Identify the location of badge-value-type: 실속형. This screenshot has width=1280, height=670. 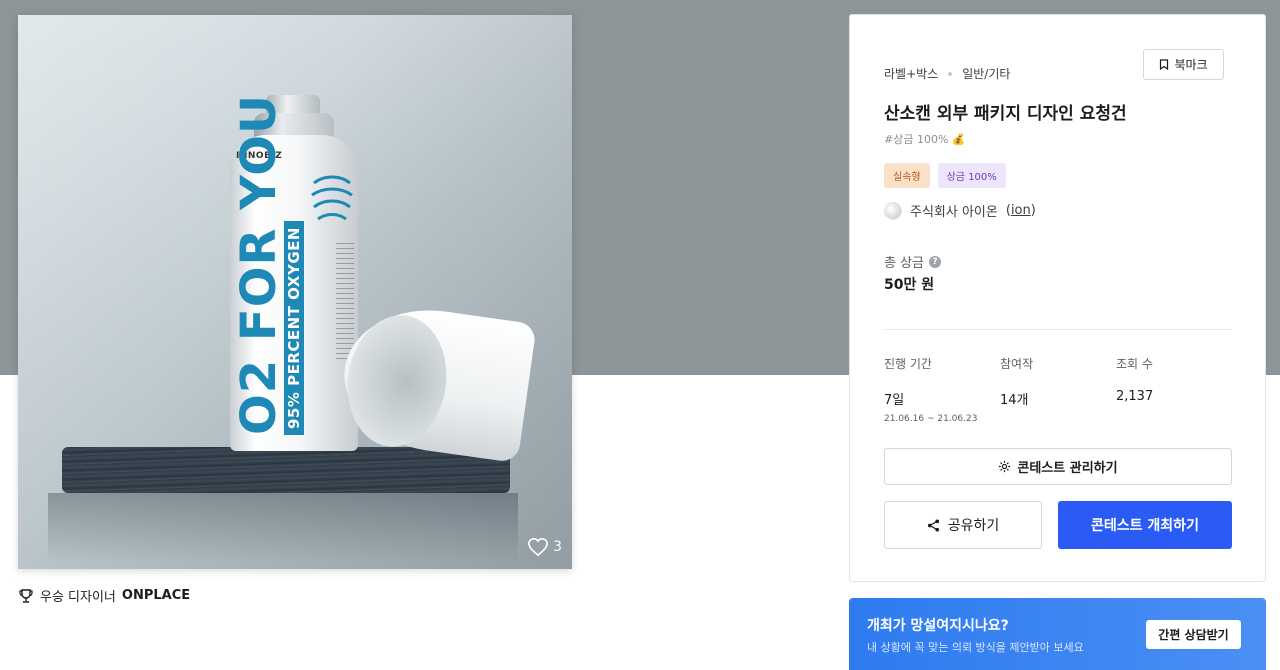
(907, 175).